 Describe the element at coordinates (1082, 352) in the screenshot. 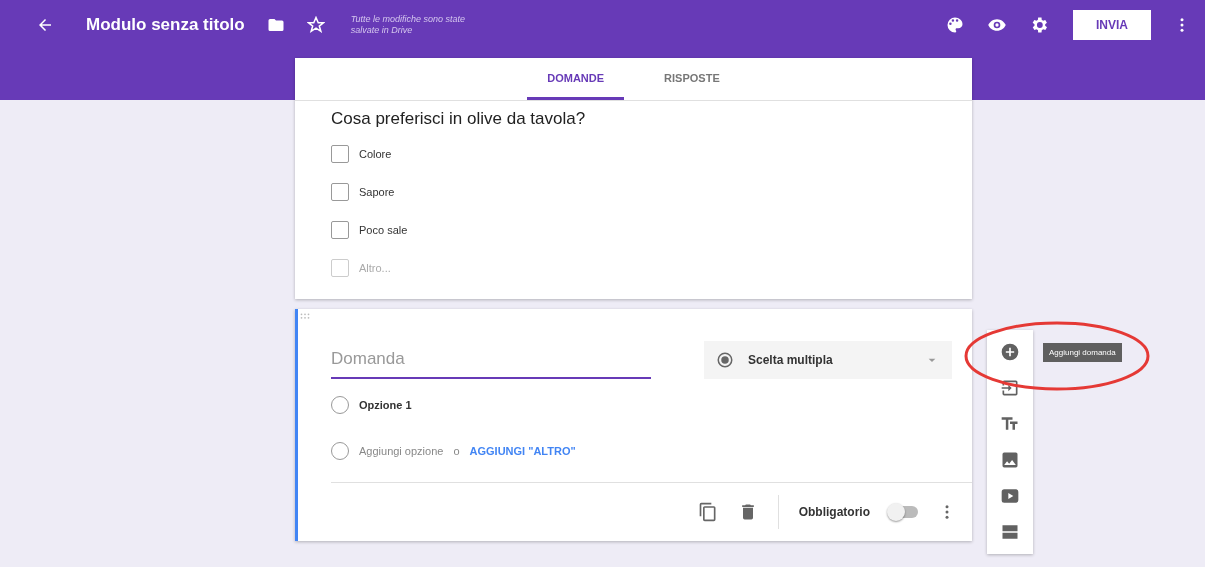

I see `tooltip: Aggiungi domanda` at that location.